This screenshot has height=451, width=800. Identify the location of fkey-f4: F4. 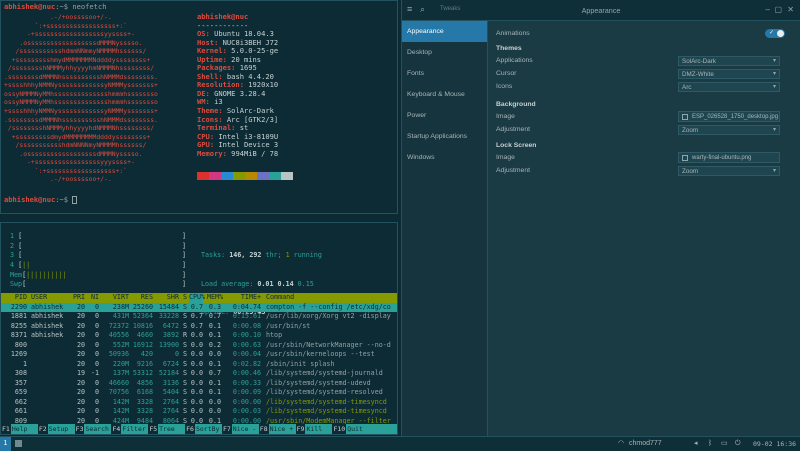
(116, 429).